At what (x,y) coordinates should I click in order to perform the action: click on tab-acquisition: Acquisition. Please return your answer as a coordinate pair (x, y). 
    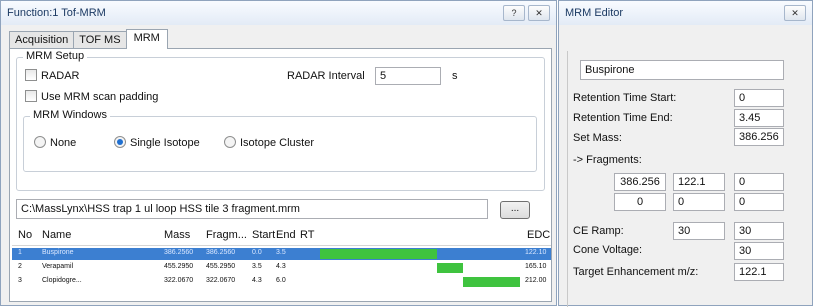
    Looking at the image, I should click on (42, 40).